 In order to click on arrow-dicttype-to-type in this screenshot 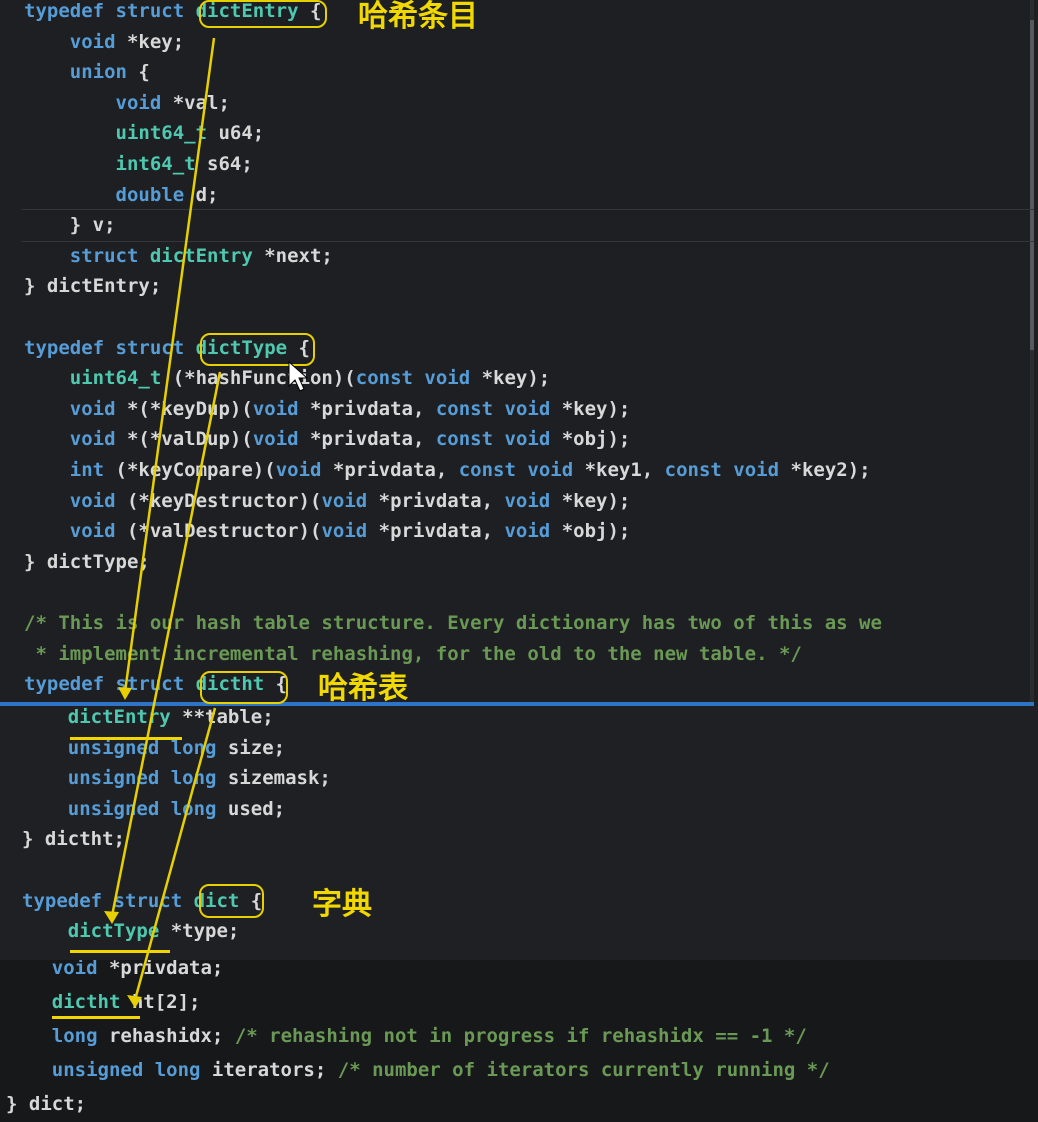, I will do `click(166, 644)`.